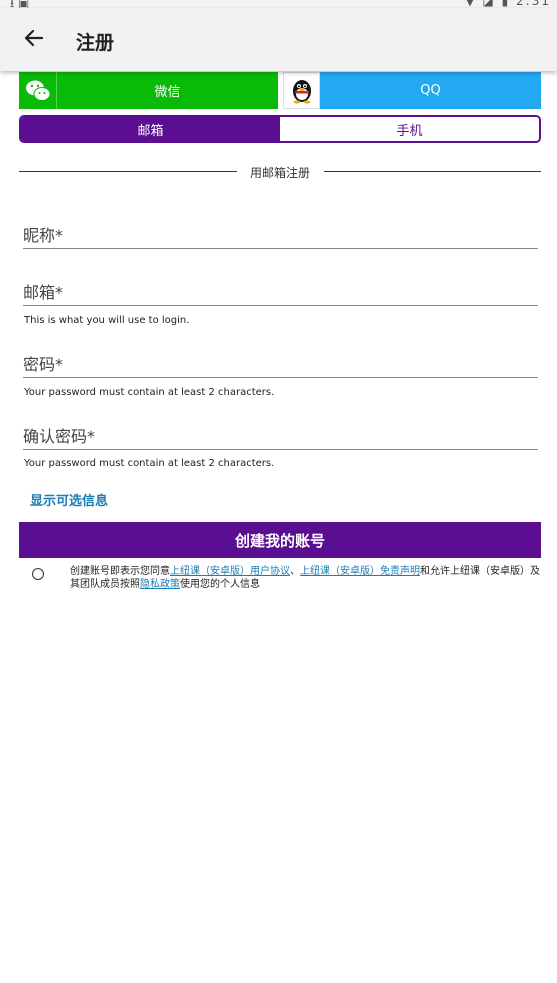 Image resolution: width=557 pixels, height=983 pixels. Describe the element at coordinates (278, 39) in the screenshot. I see `app-bar: 注册` at that location.